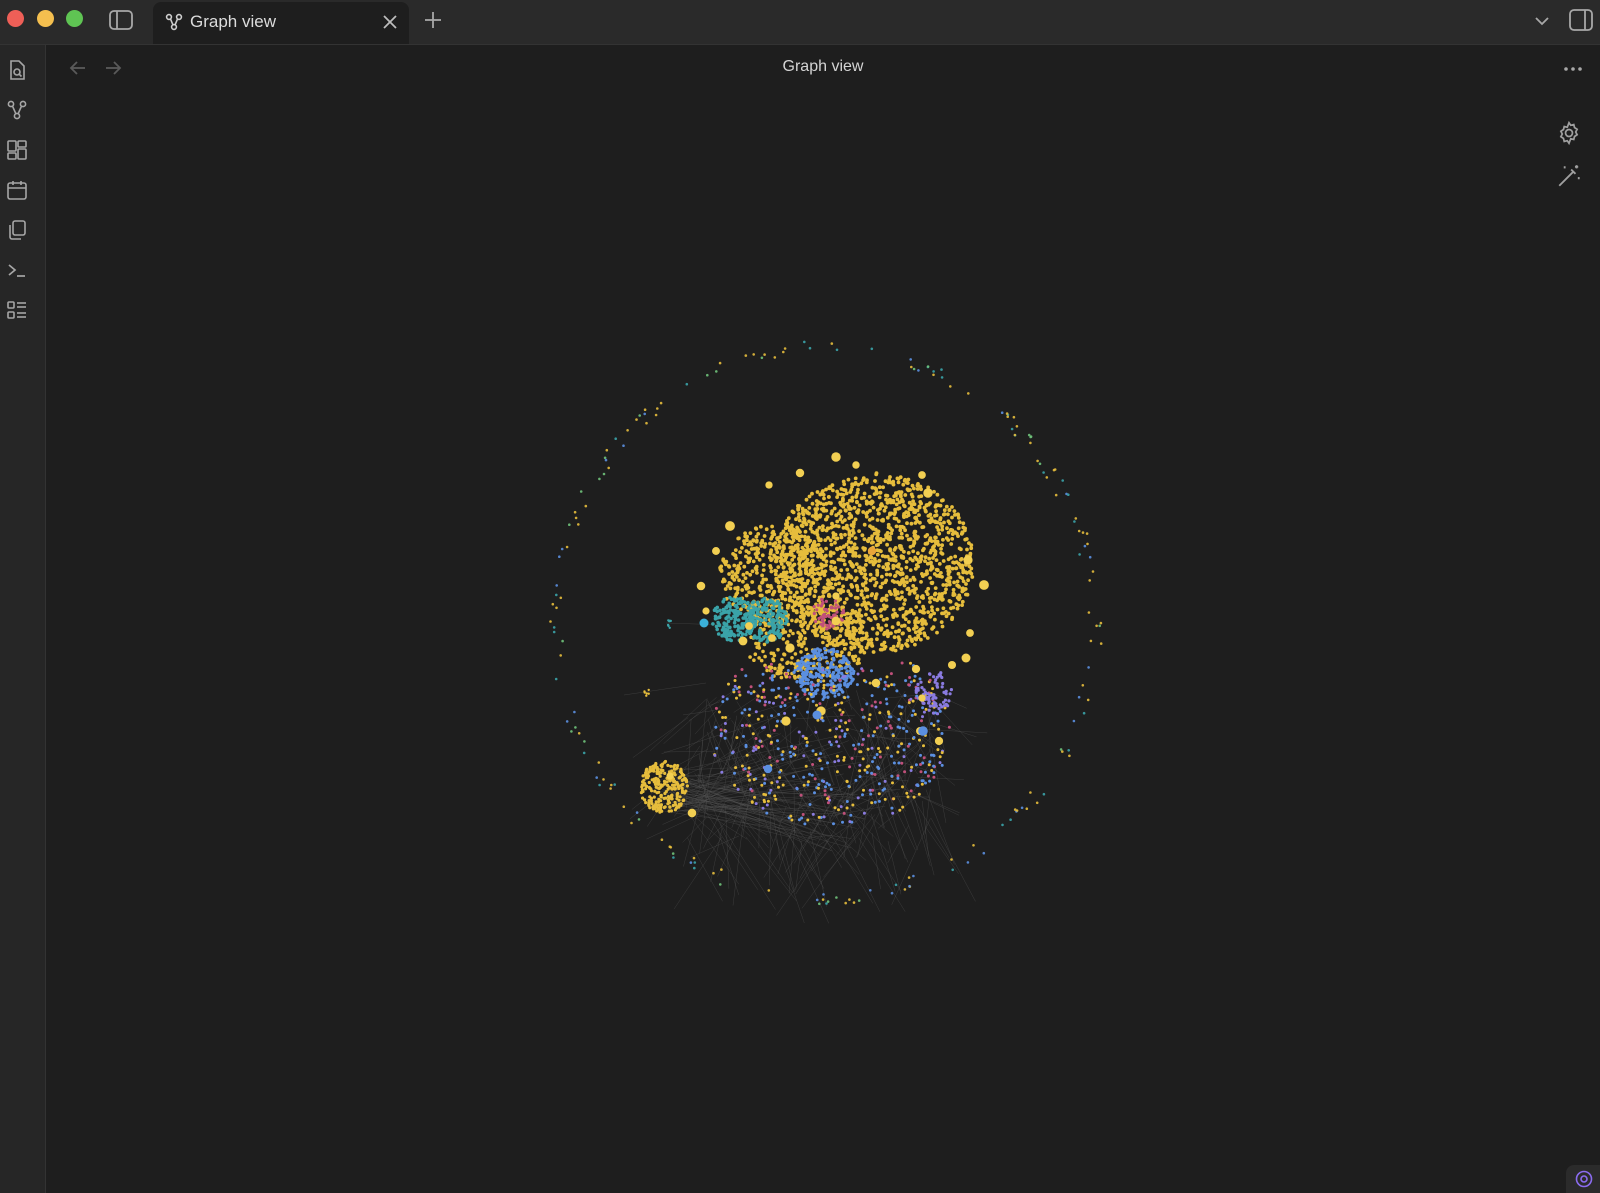  I want to click on new-tab-icon, so click(433, 20).